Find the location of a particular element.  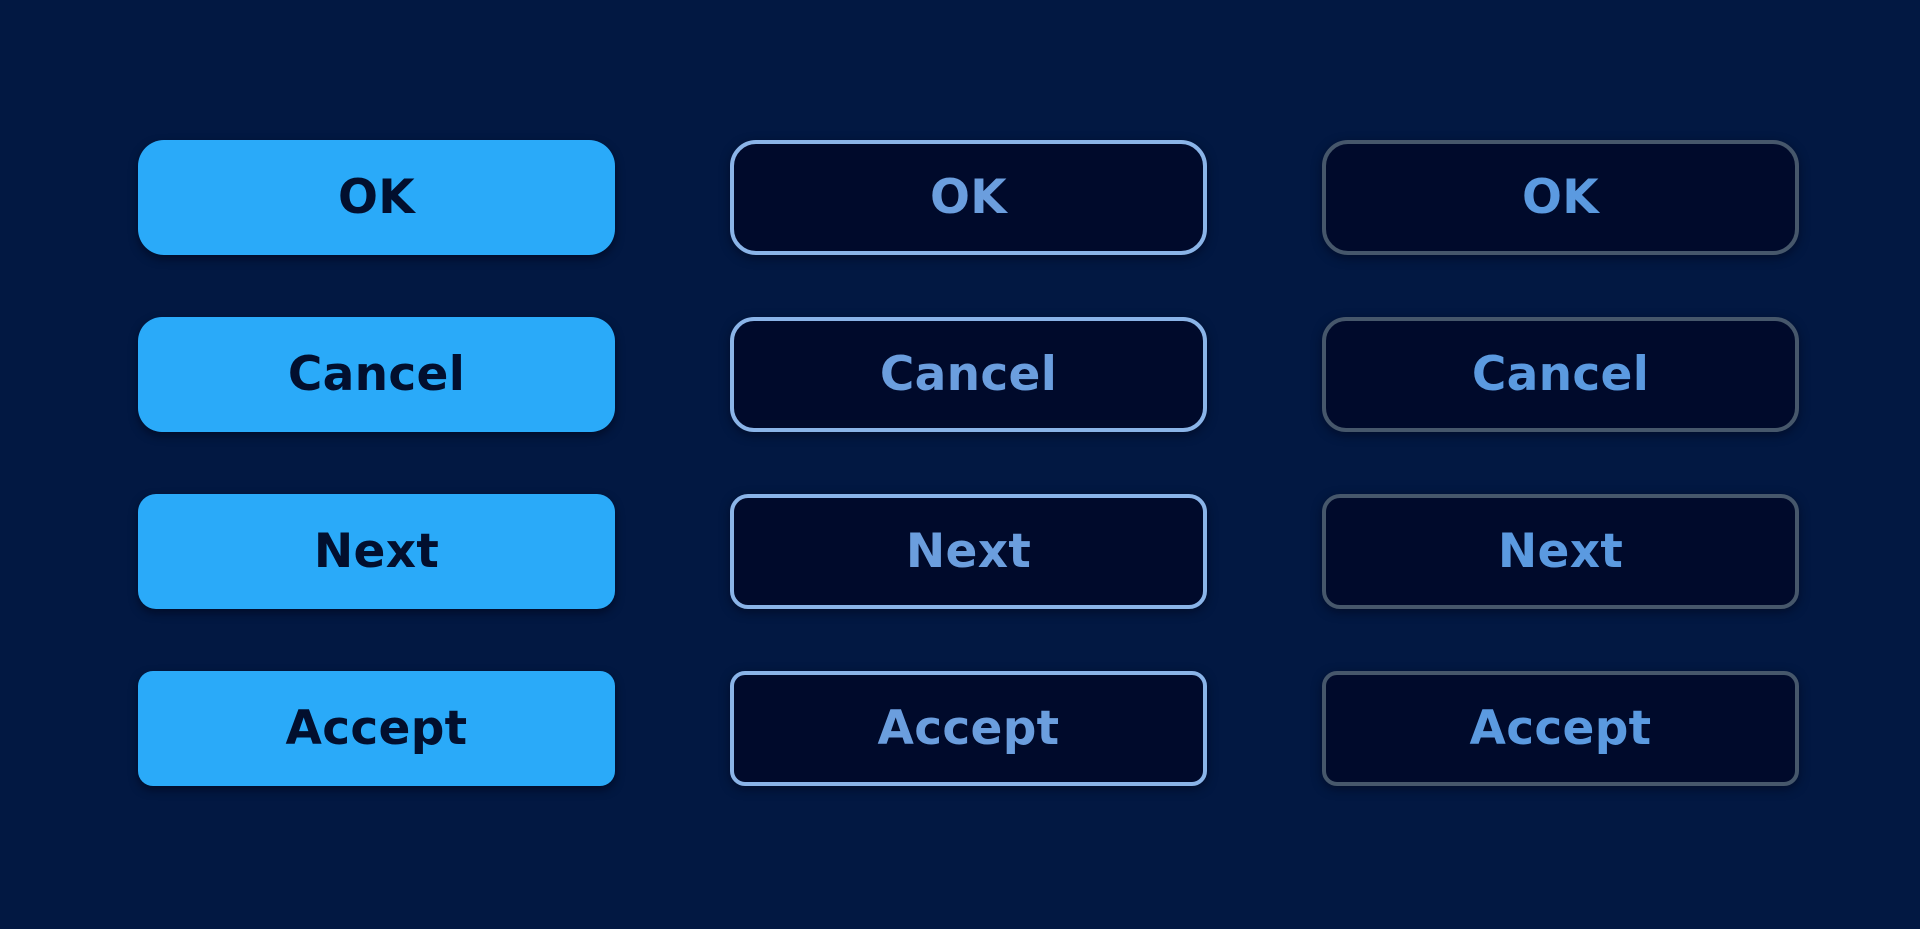

button-next-solid: Next is located at coordinates (376, 551).